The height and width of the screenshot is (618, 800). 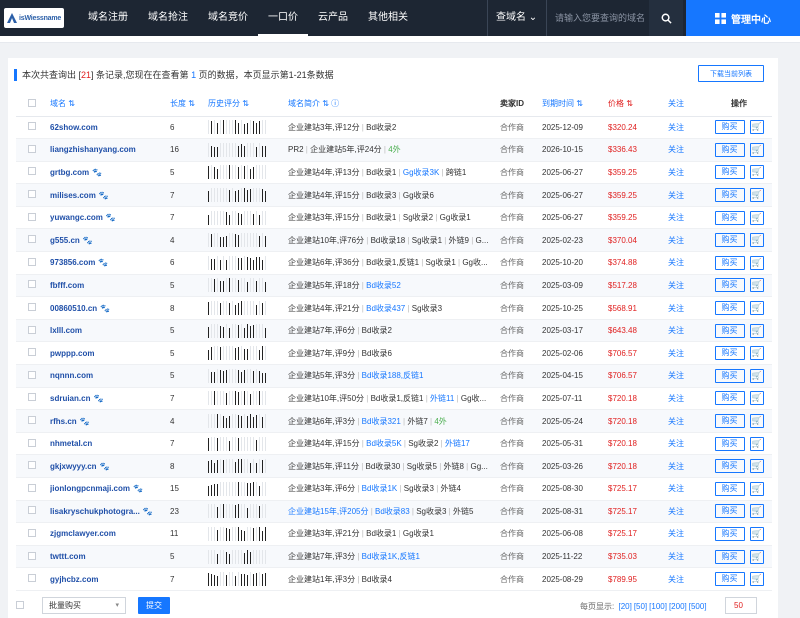 I want to click on domain-link: pwppp.com, so click(x=72, y=353).